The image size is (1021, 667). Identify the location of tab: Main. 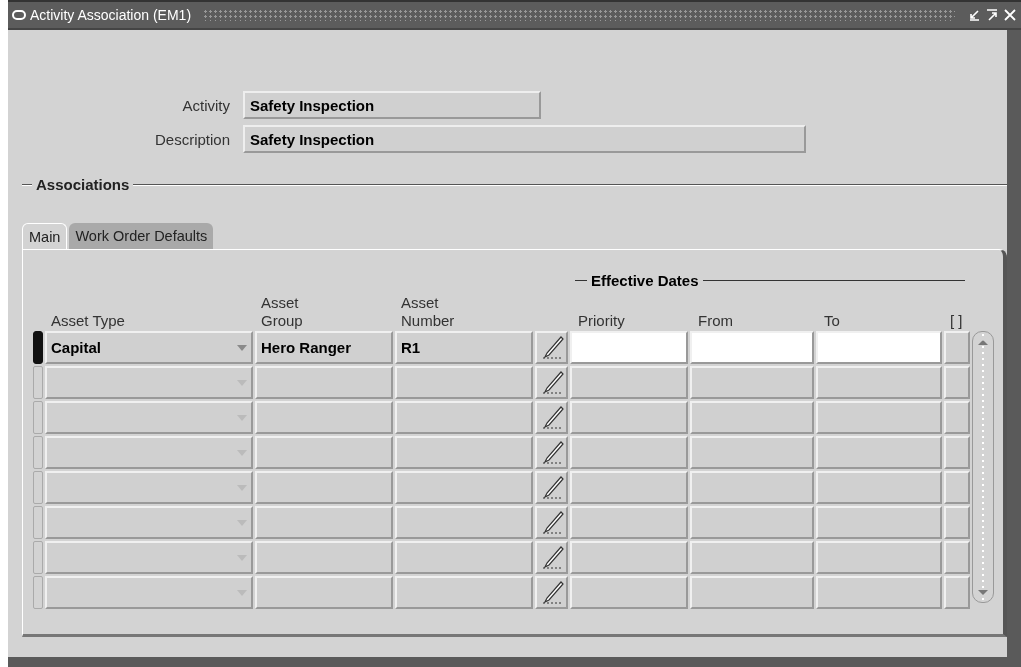
(45, 236).